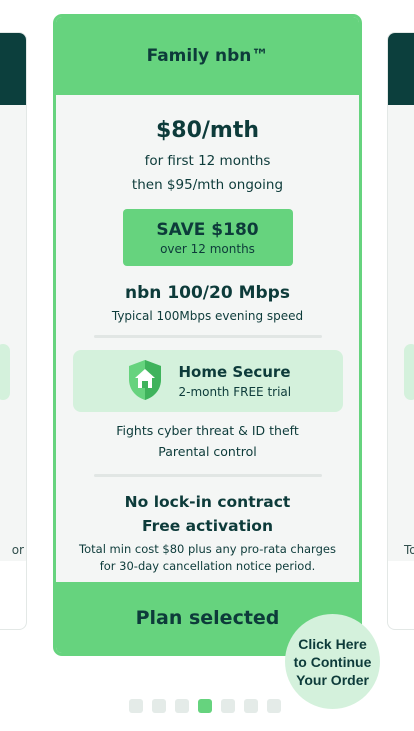  I want to click on savings-amount: SAVE $180, so click(207, 229).